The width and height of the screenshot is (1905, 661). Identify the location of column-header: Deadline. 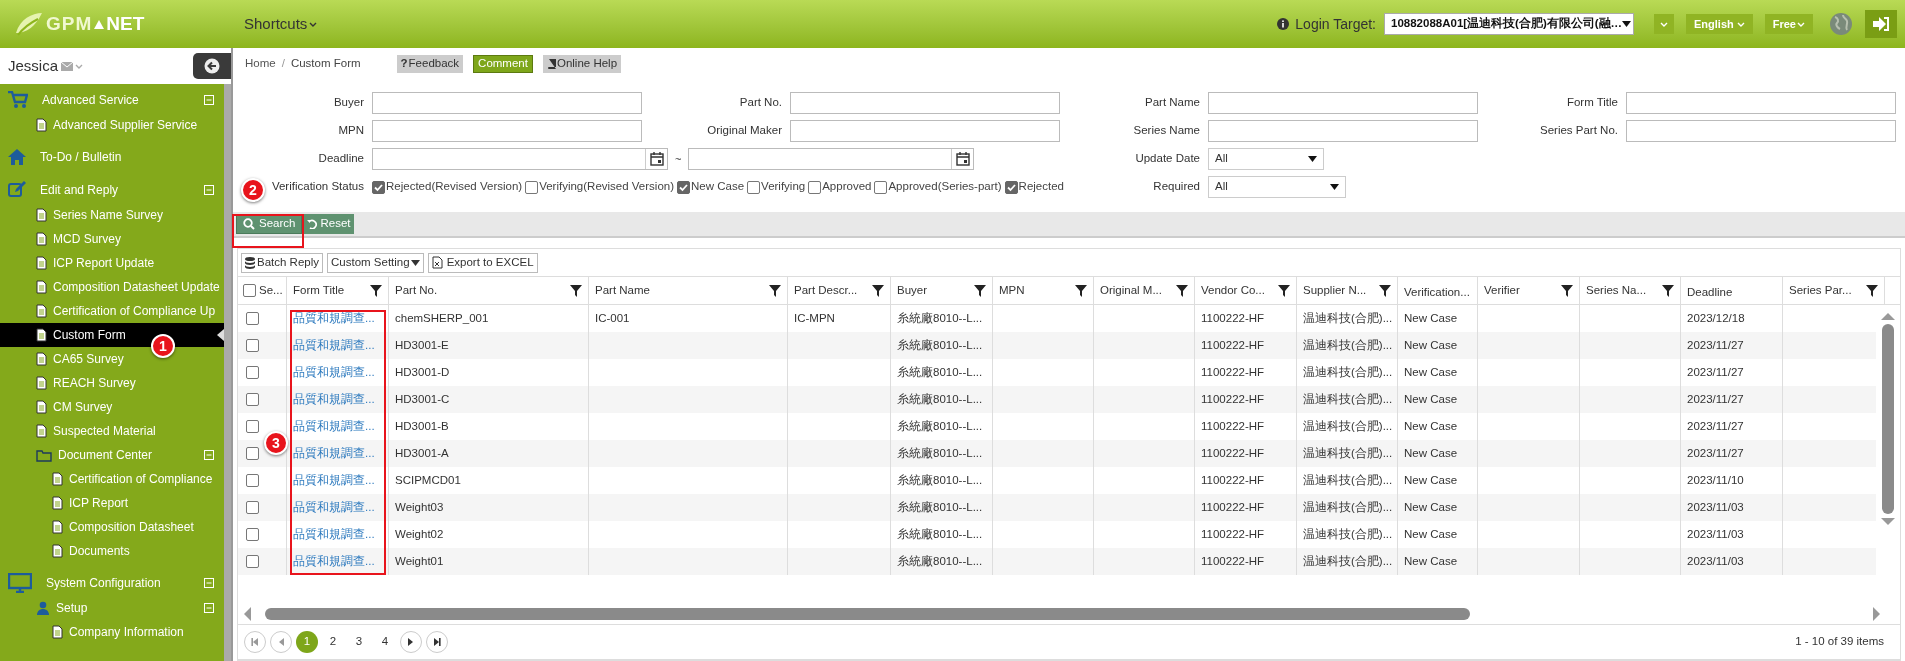
(1710, 292).